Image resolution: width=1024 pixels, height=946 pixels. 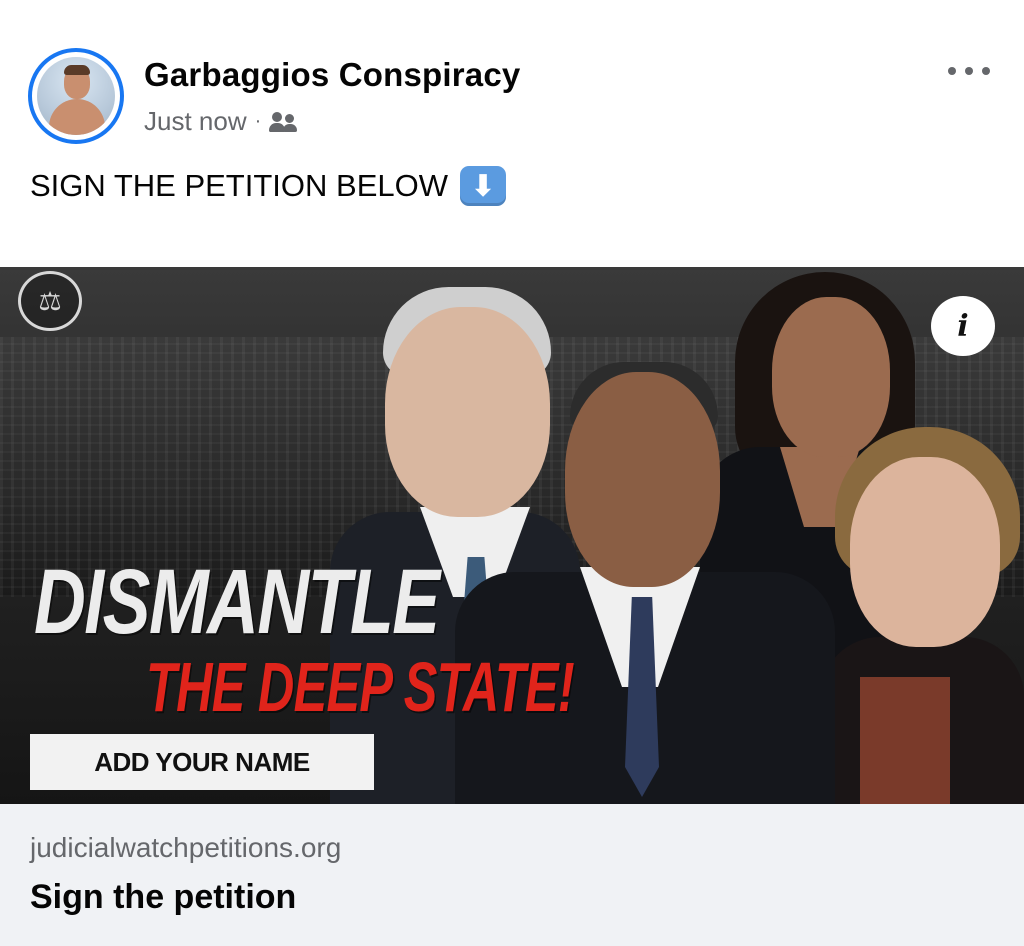 I want to click on link-title: Sign the petition, so click(x=163, y=897).